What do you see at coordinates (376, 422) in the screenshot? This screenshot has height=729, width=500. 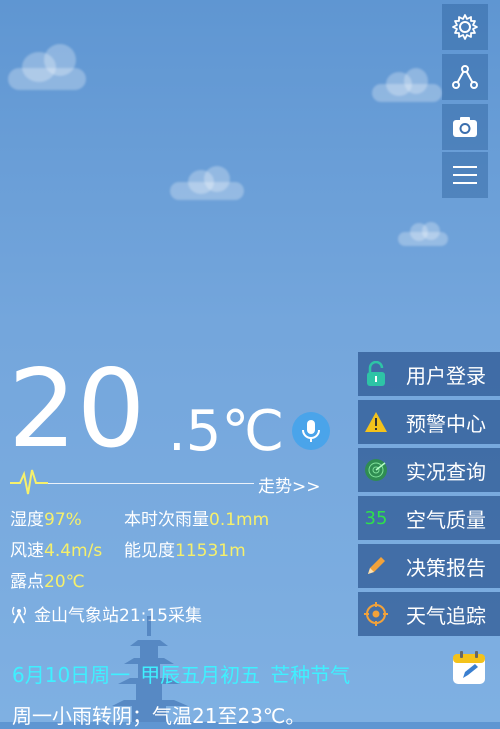 I see `warning-icon` at bounding box center [376, 422].